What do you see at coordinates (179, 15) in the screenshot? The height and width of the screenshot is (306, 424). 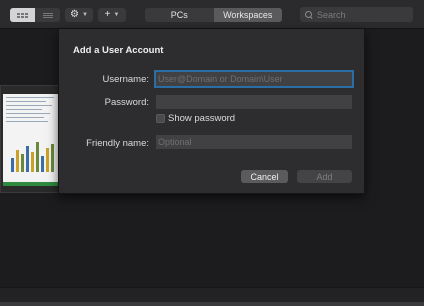 I see `tab-pcs: PCs` at bounding box center [179, 15].